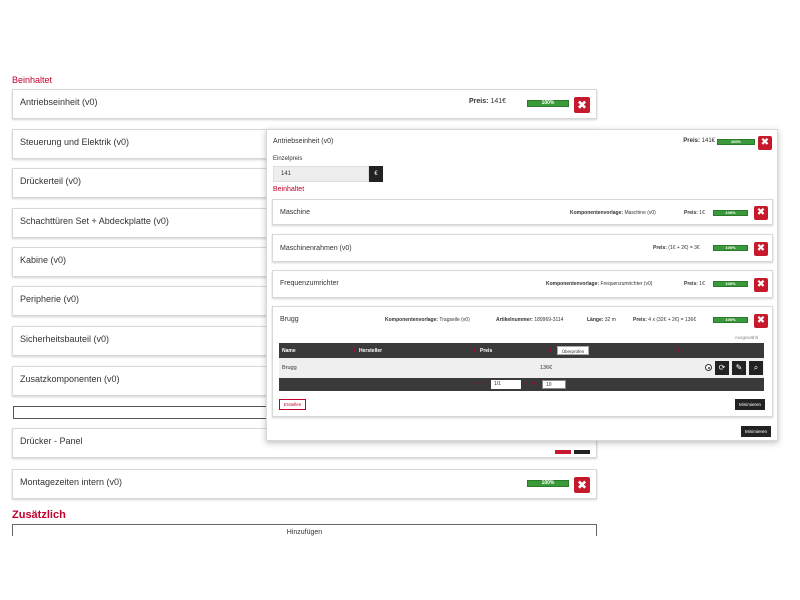 The height and width of the screenshot is (600, 800). Describe the element at coordinates (476, 384) in the screenshot. I see `first-page-icon: «` at that location.